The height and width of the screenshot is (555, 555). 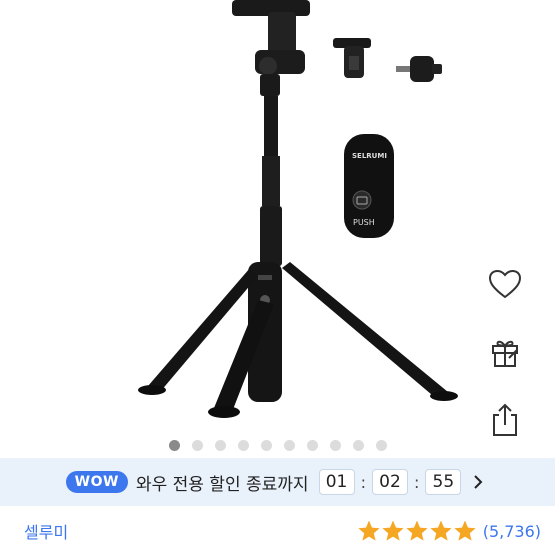 What do you see at coordinates (277, 445) in the screenshot?
I see `carousel-indicator` at bounding box center [277, 445].